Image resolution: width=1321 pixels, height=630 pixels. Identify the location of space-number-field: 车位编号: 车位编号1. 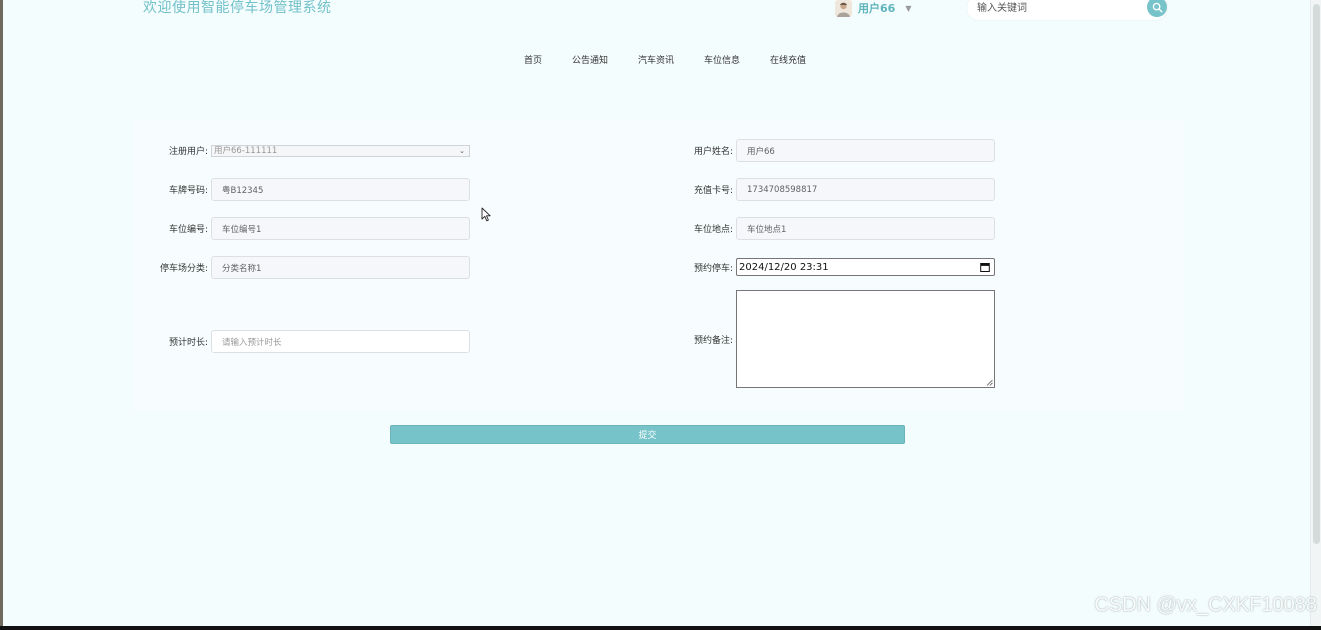
(301, 228).